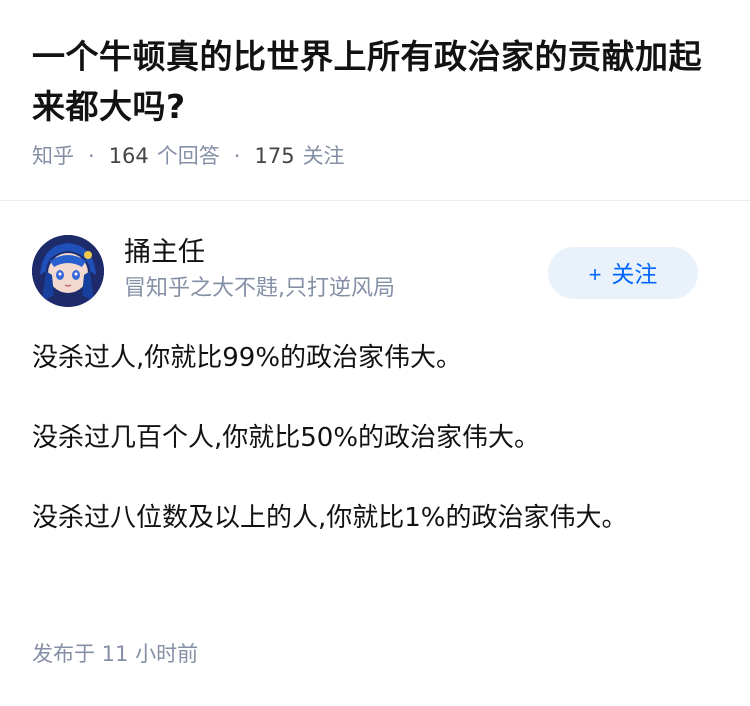 This screenshot has width=750, height=706. Describe the element at coordinates (274, 156) in the screenshot. I see `follow-count: 175` at that location.